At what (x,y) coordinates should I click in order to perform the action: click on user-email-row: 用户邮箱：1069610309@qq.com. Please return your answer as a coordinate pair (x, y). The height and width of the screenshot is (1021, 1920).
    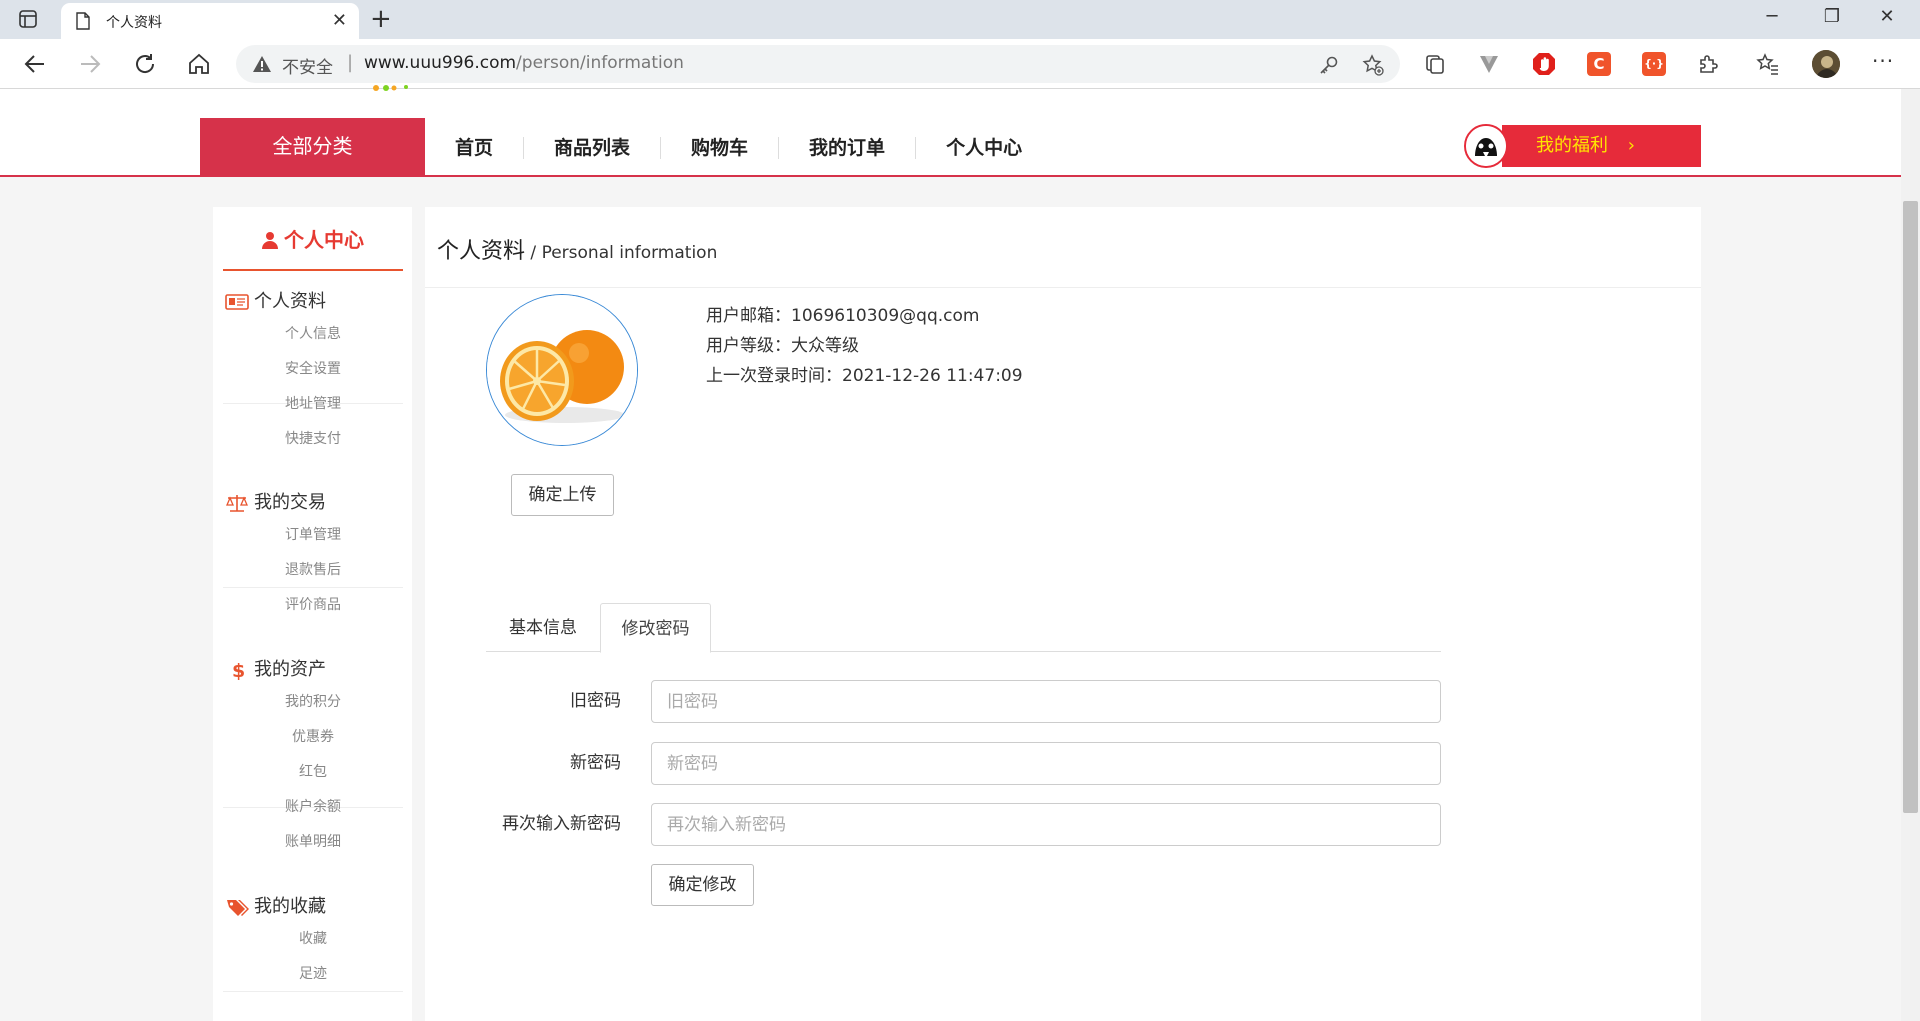
    Looking at the image, I should click on (864, 316).